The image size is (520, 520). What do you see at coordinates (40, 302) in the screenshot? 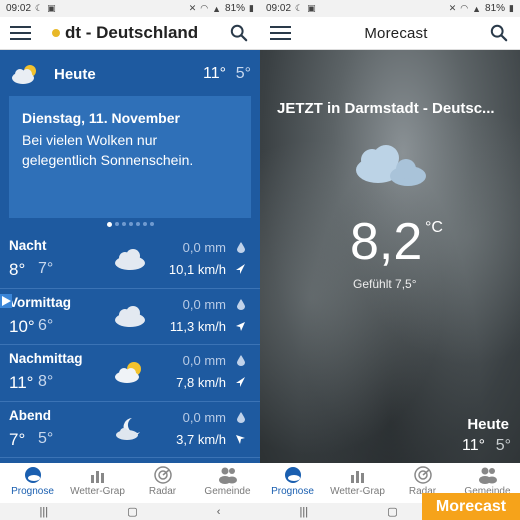
I see `period-name: Vormittag` at bounding box center [40, 302].